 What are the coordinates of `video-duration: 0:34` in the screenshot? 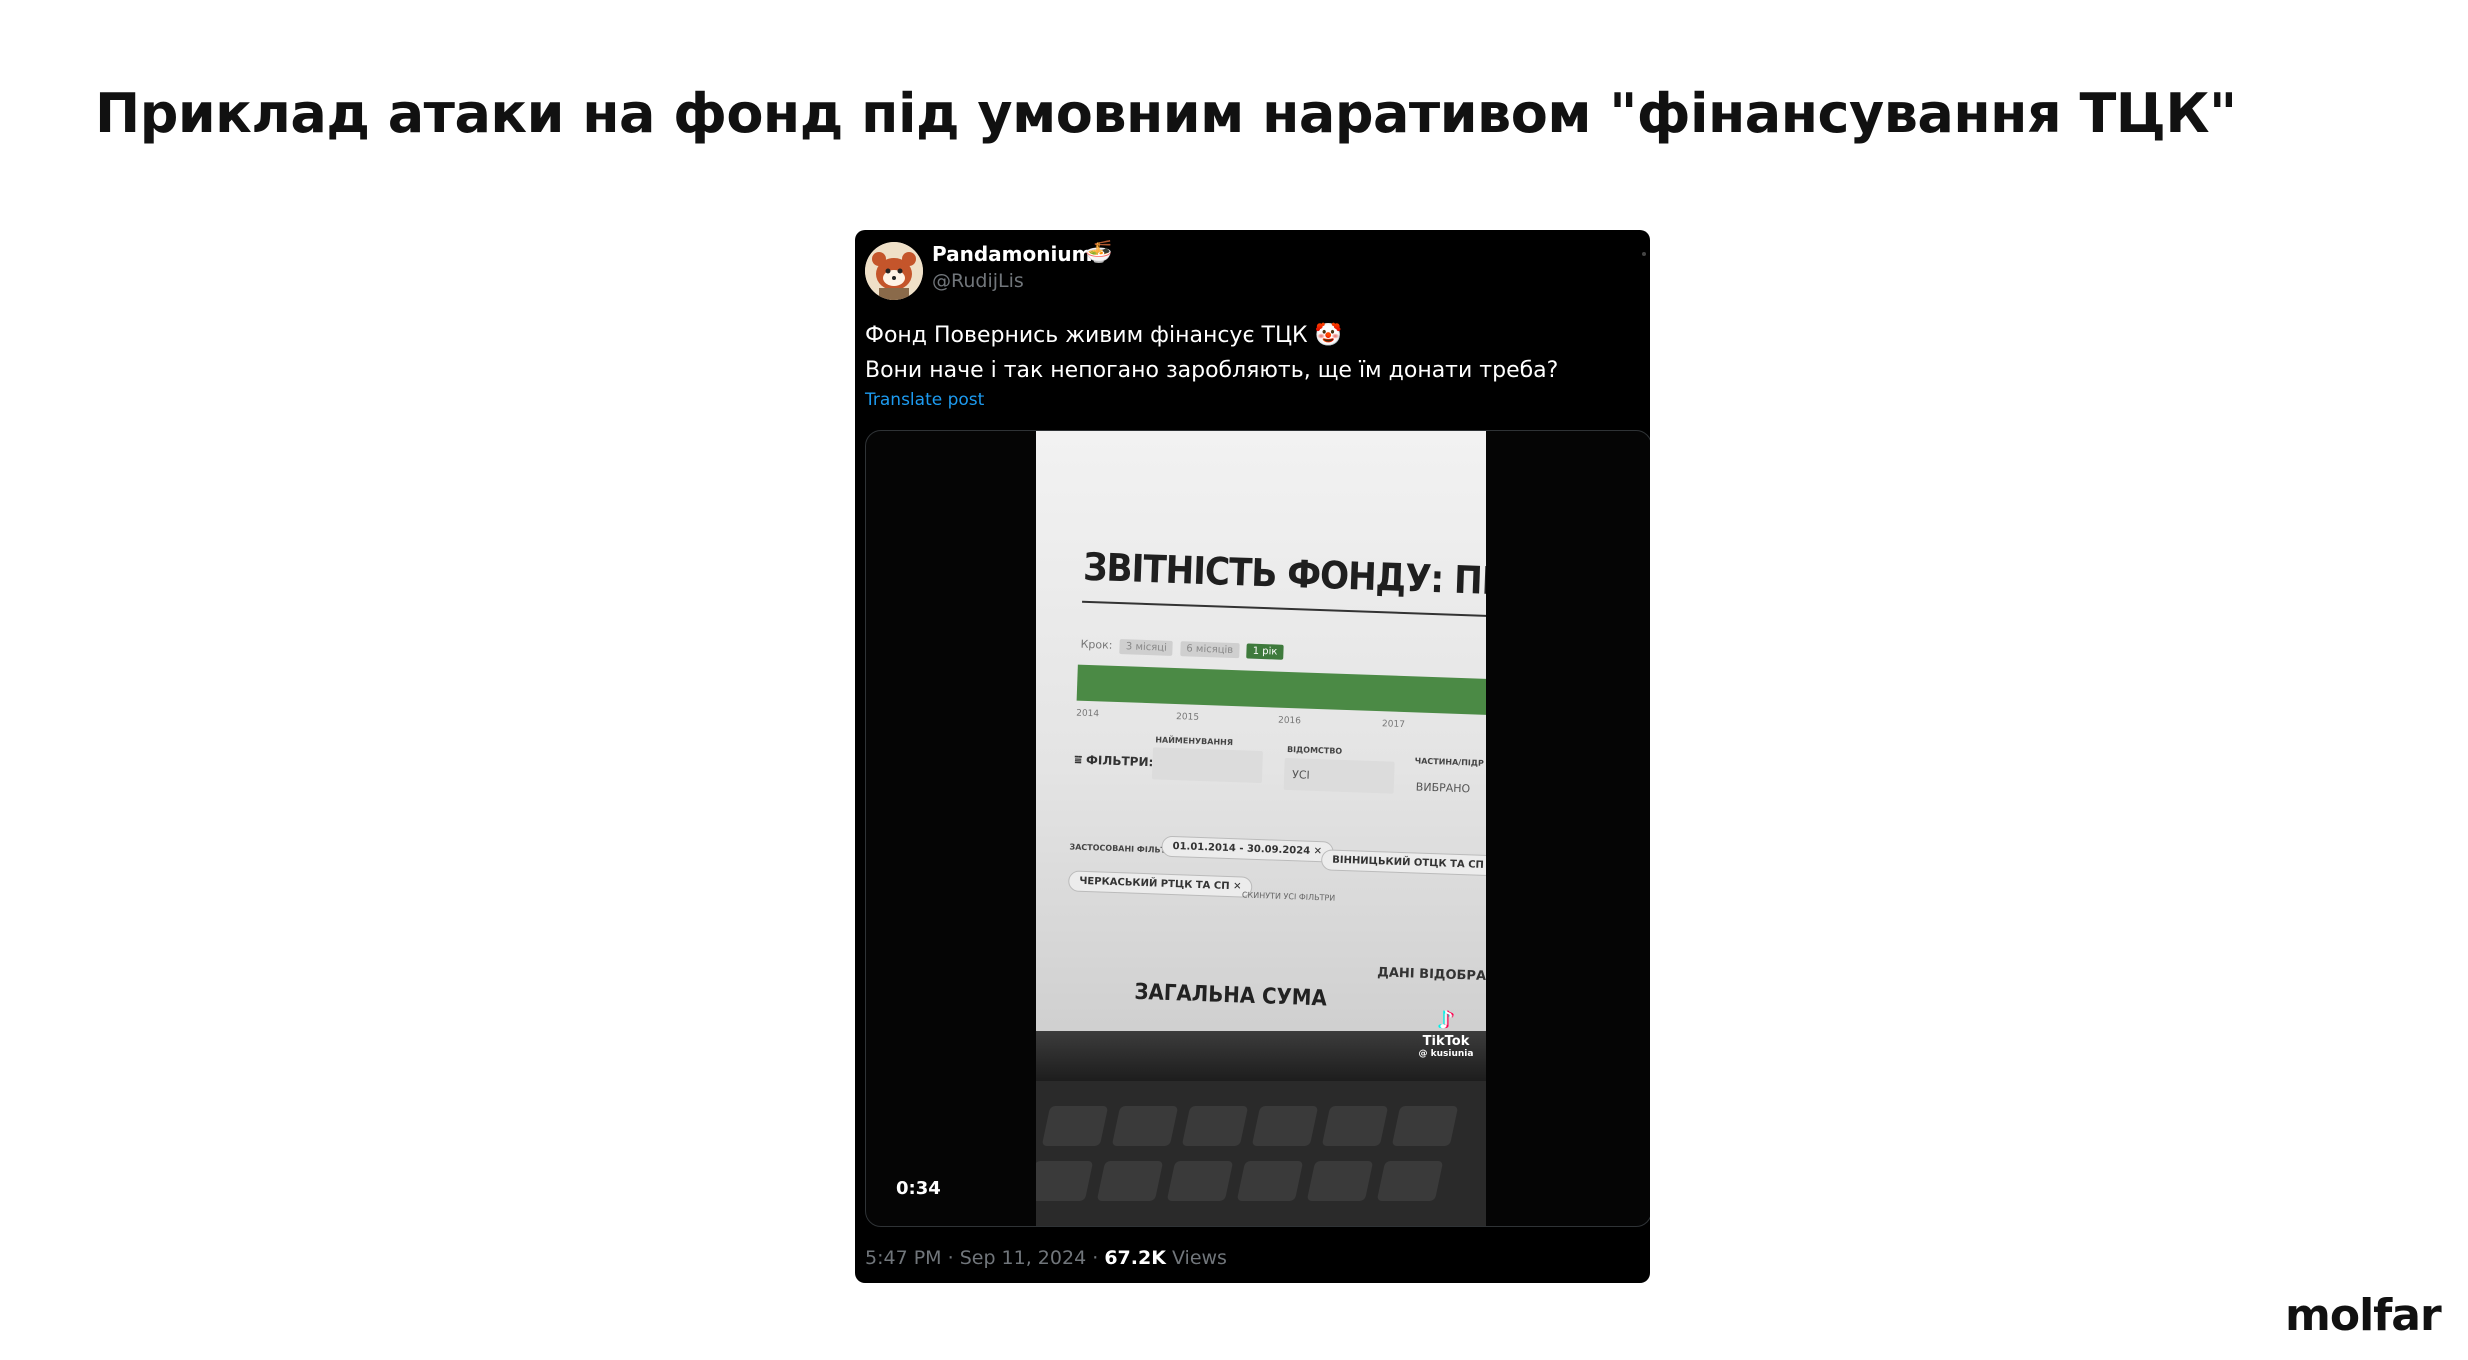 It's located at (918, 1188).